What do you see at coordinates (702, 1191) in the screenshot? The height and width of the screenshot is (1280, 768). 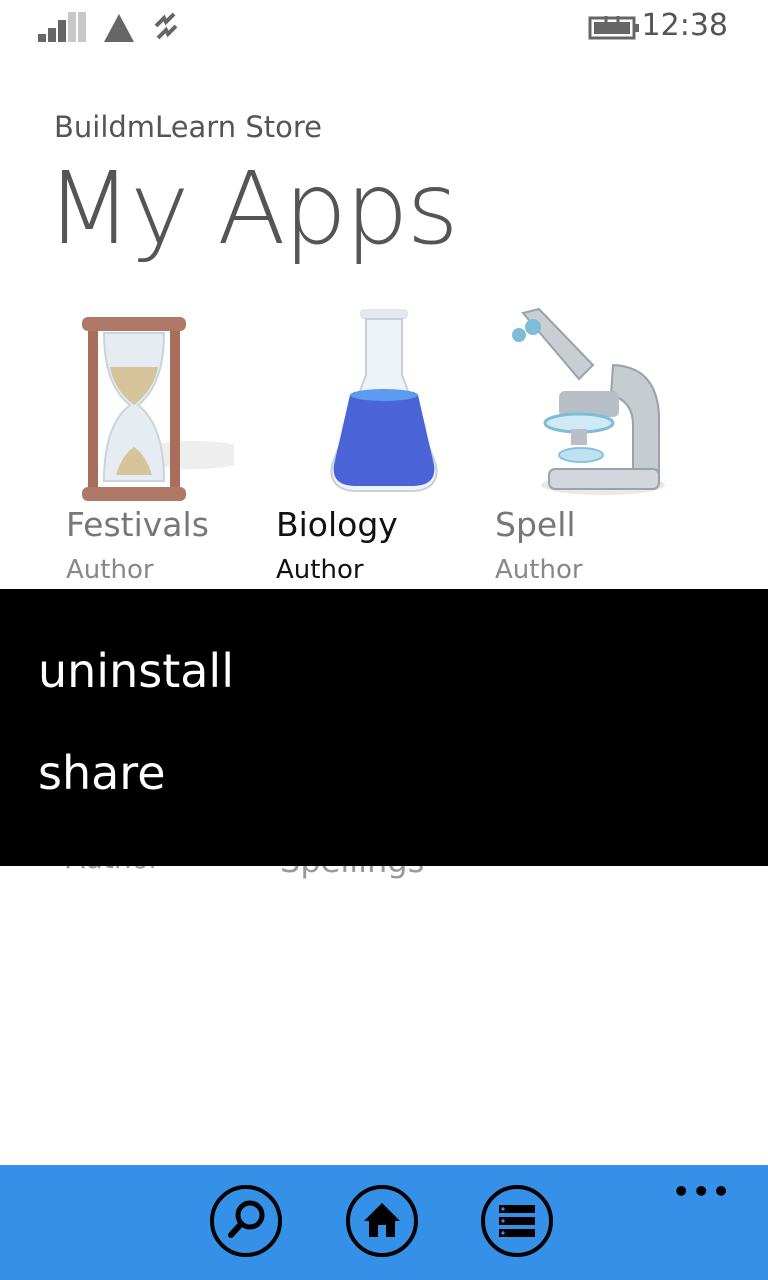 I see `more-options-button: •••` at bounding box center [702, 1191].